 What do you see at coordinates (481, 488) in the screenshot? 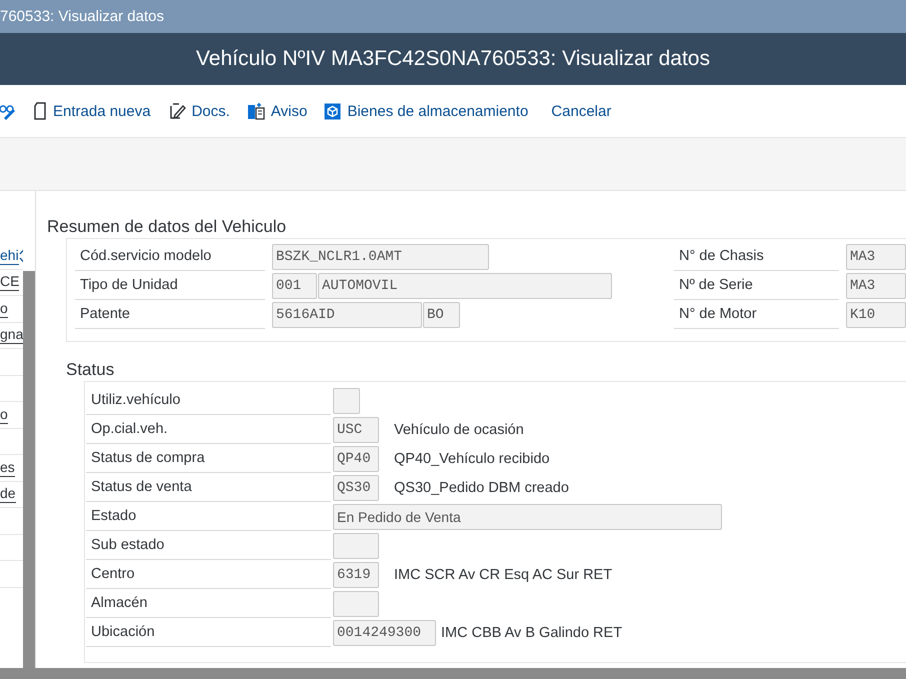
I see `field-description: QS30_Pedido DBM creado` at bounding box center [481, 488].